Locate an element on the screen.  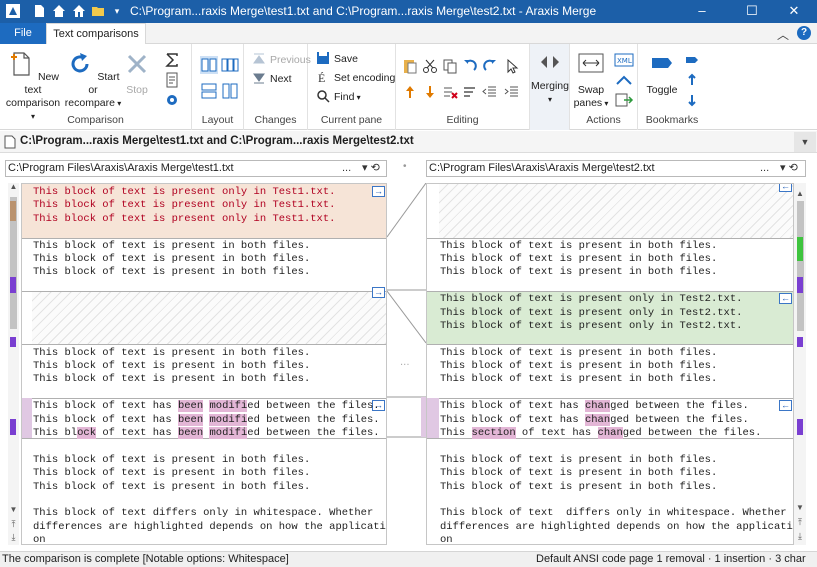
right-overview-scrollbar: ▲ ▼ ⤒ ⤓ is located at coordinates (800, 364).